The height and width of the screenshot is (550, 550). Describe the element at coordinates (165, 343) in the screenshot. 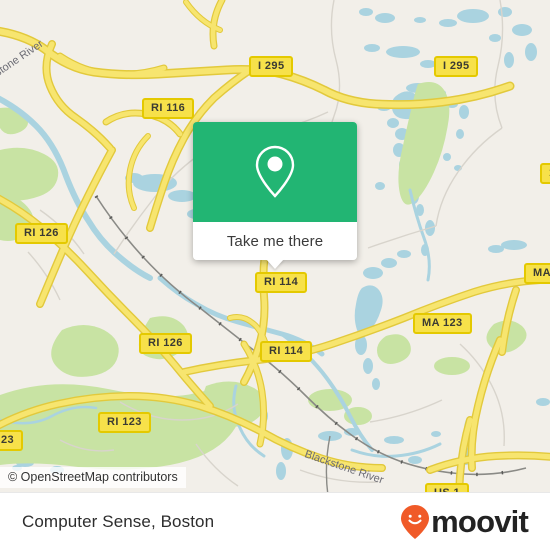

I see `route-shield-ri126-south: RI 126` at that location.